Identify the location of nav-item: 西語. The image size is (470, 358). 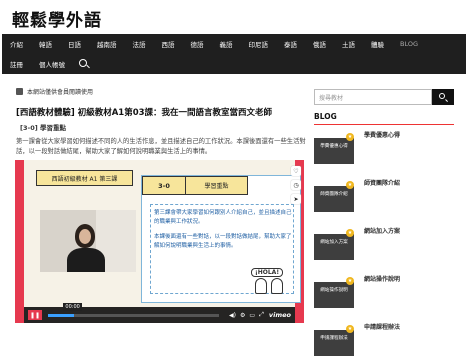
(168, 44).